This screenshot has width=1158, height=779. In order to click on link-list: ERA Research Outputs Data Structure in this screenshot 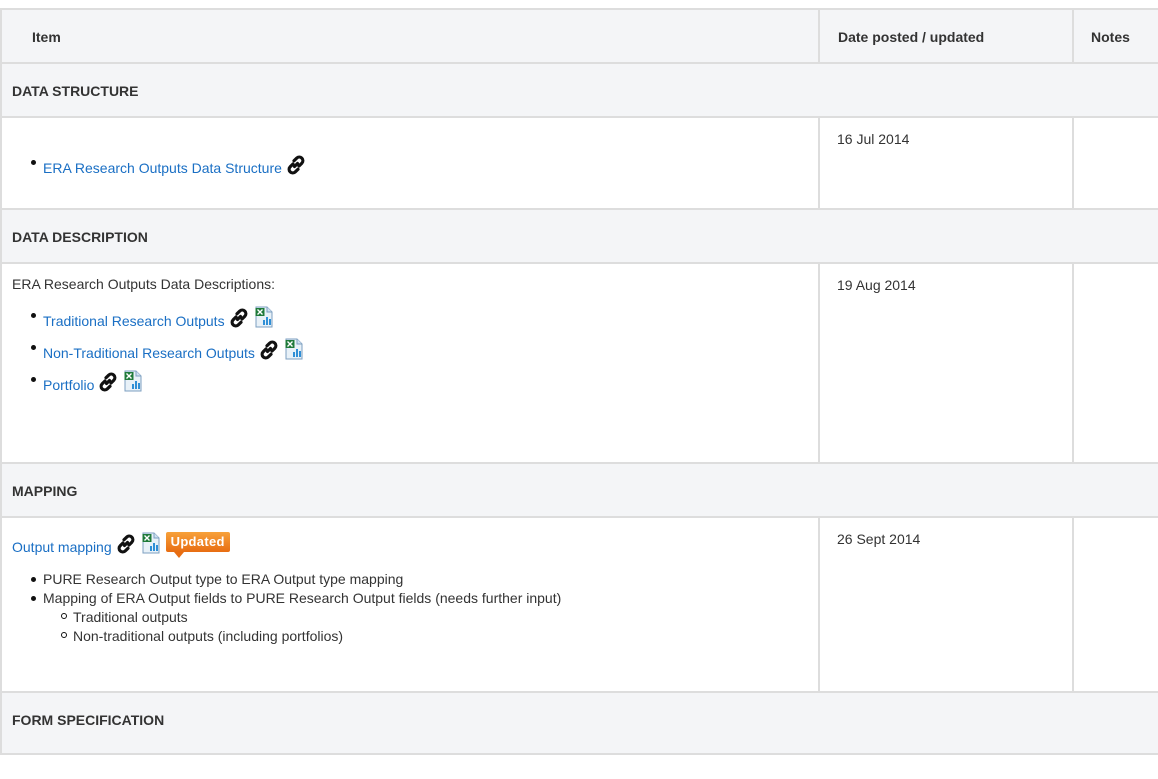, I will do `click(410, 165)`.